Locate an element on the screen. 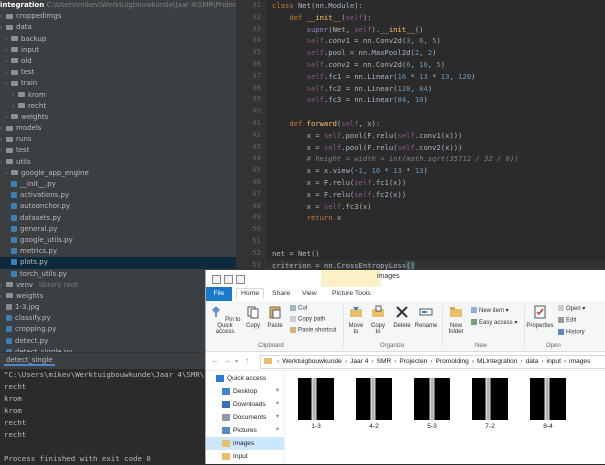 The image size is (605, 465). nav-item: Downloads ✦ is located at coordinates (245, 404).